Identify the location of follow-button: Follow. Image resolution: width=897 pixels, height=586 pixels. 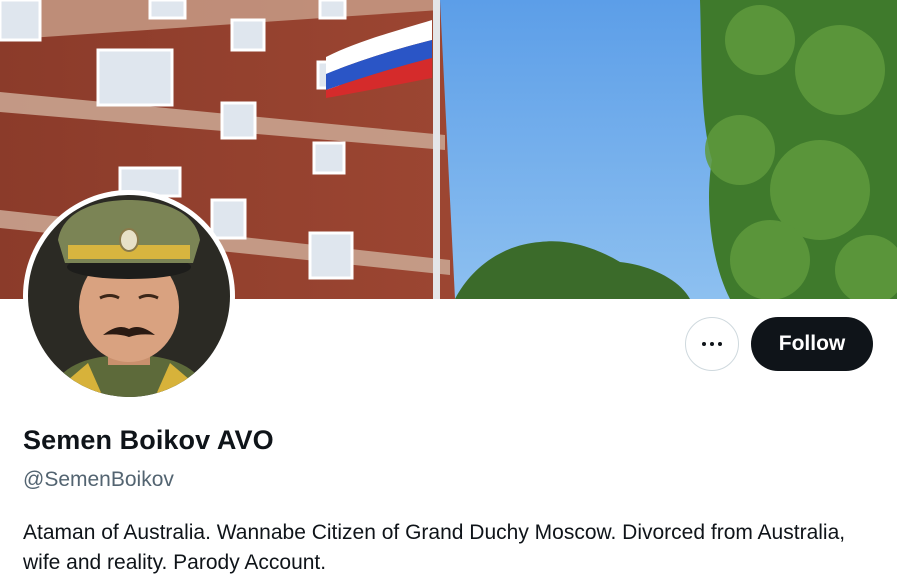
(812, 344).